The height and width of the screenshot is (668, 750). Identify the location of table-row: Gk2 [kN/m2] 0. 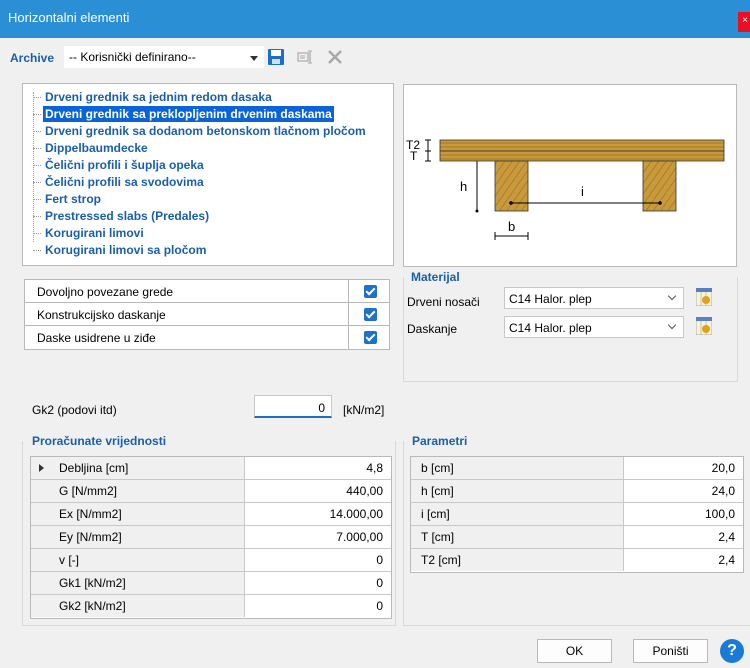
(211, 606).